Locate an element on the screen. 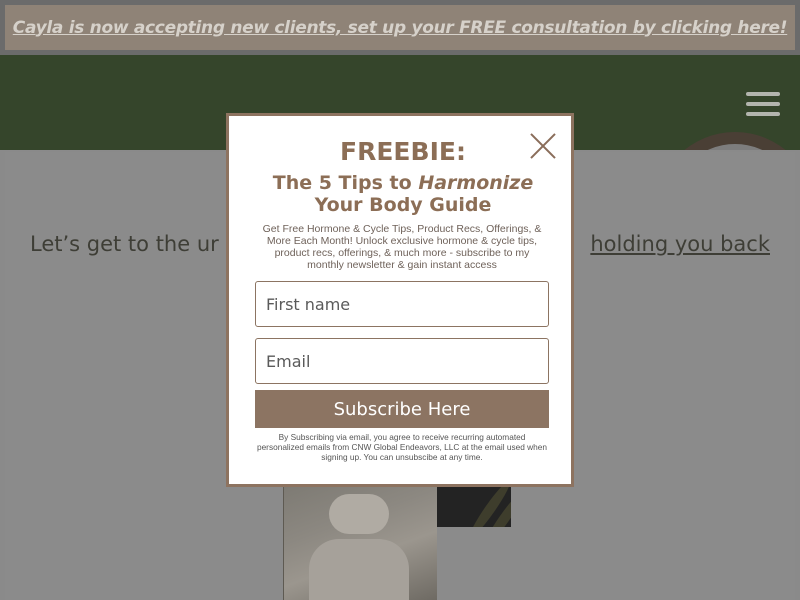 The width and height of the screenshot is (800, 600). hamburger-menu-icon is located at coordinates (763, 104).